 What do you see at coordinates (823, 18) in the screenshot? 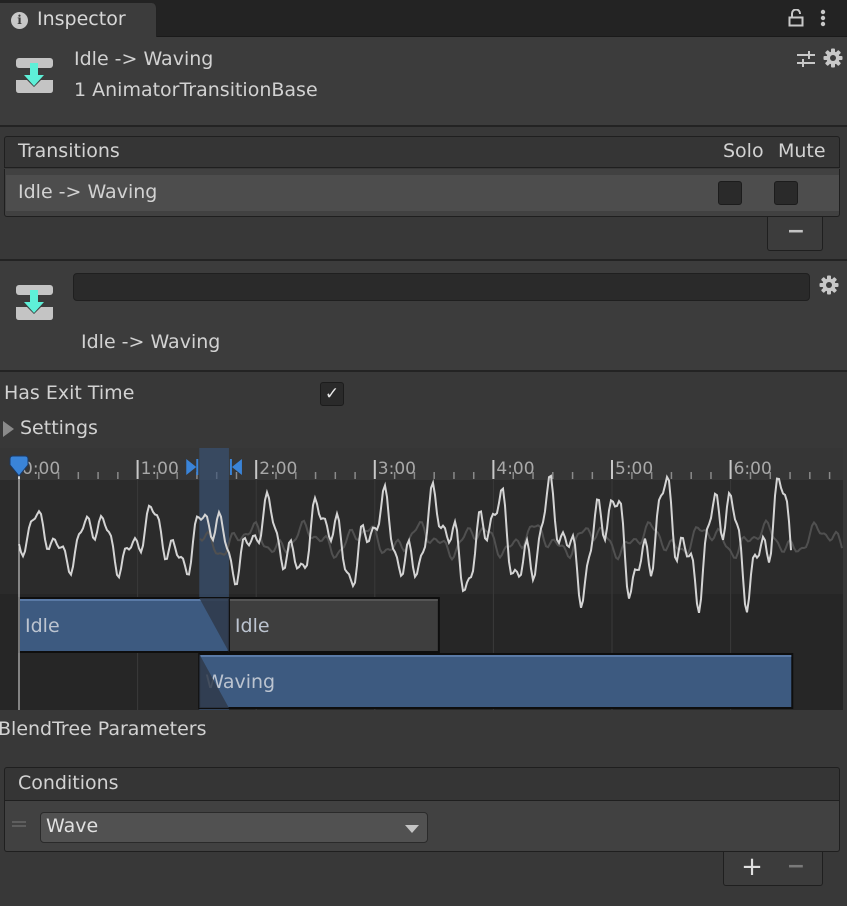
I see `kebab-menu-icon` at bounding box center [823, 18].